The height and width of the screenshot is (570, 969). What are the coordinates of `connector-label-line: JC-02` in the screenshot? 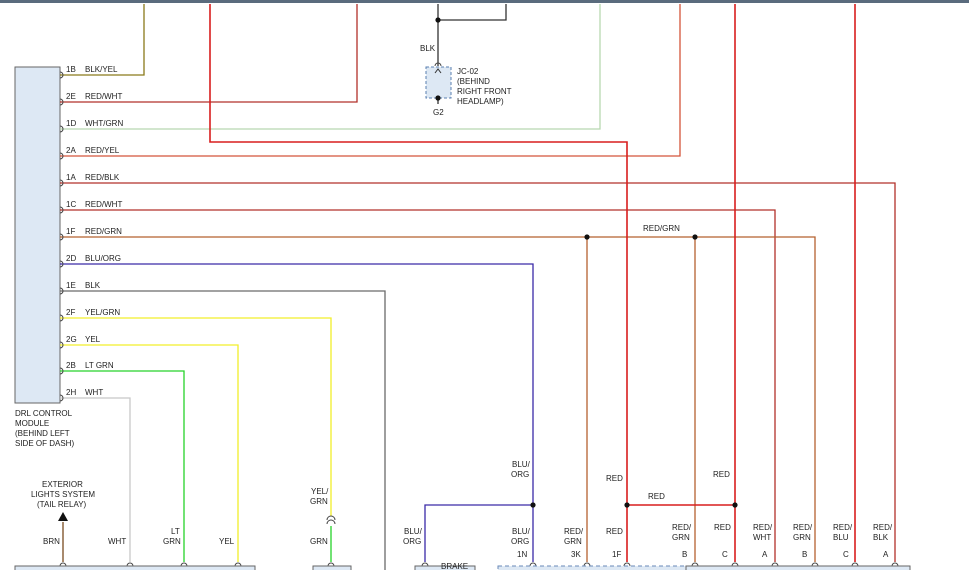 It's located at (468, 71).